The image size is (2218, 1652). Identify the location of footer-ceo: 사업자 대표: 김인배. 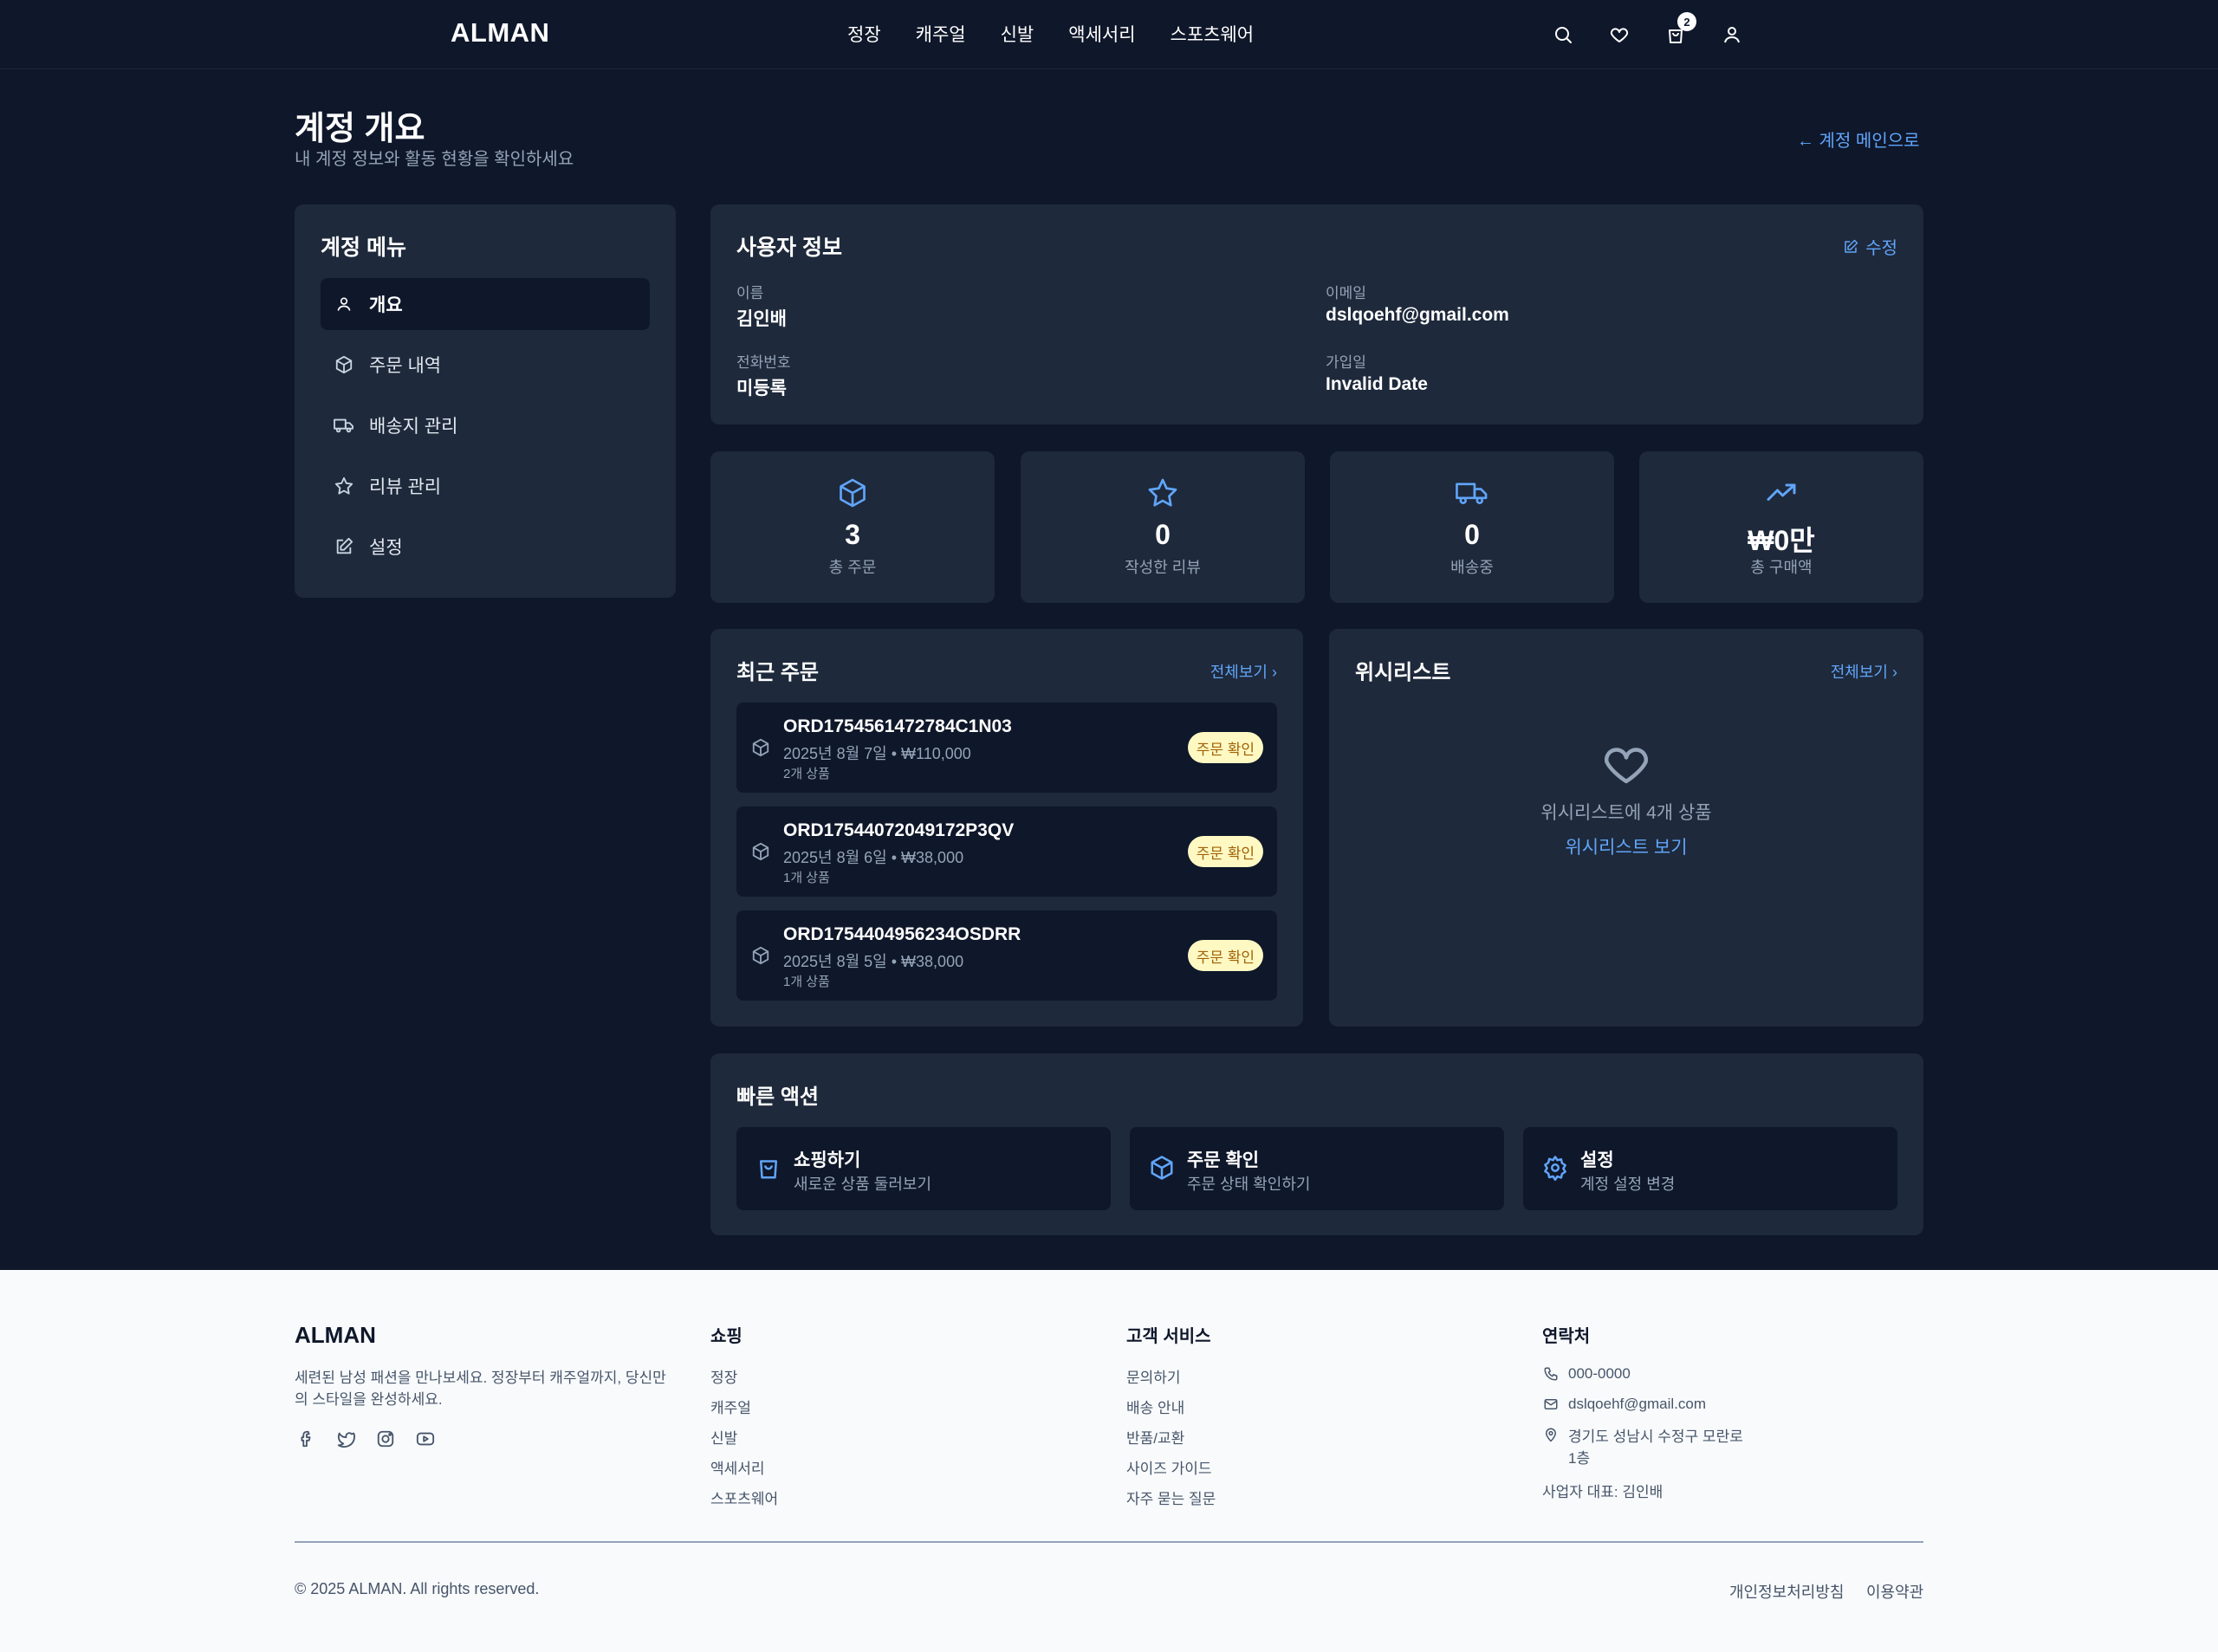
(1603, 1492).